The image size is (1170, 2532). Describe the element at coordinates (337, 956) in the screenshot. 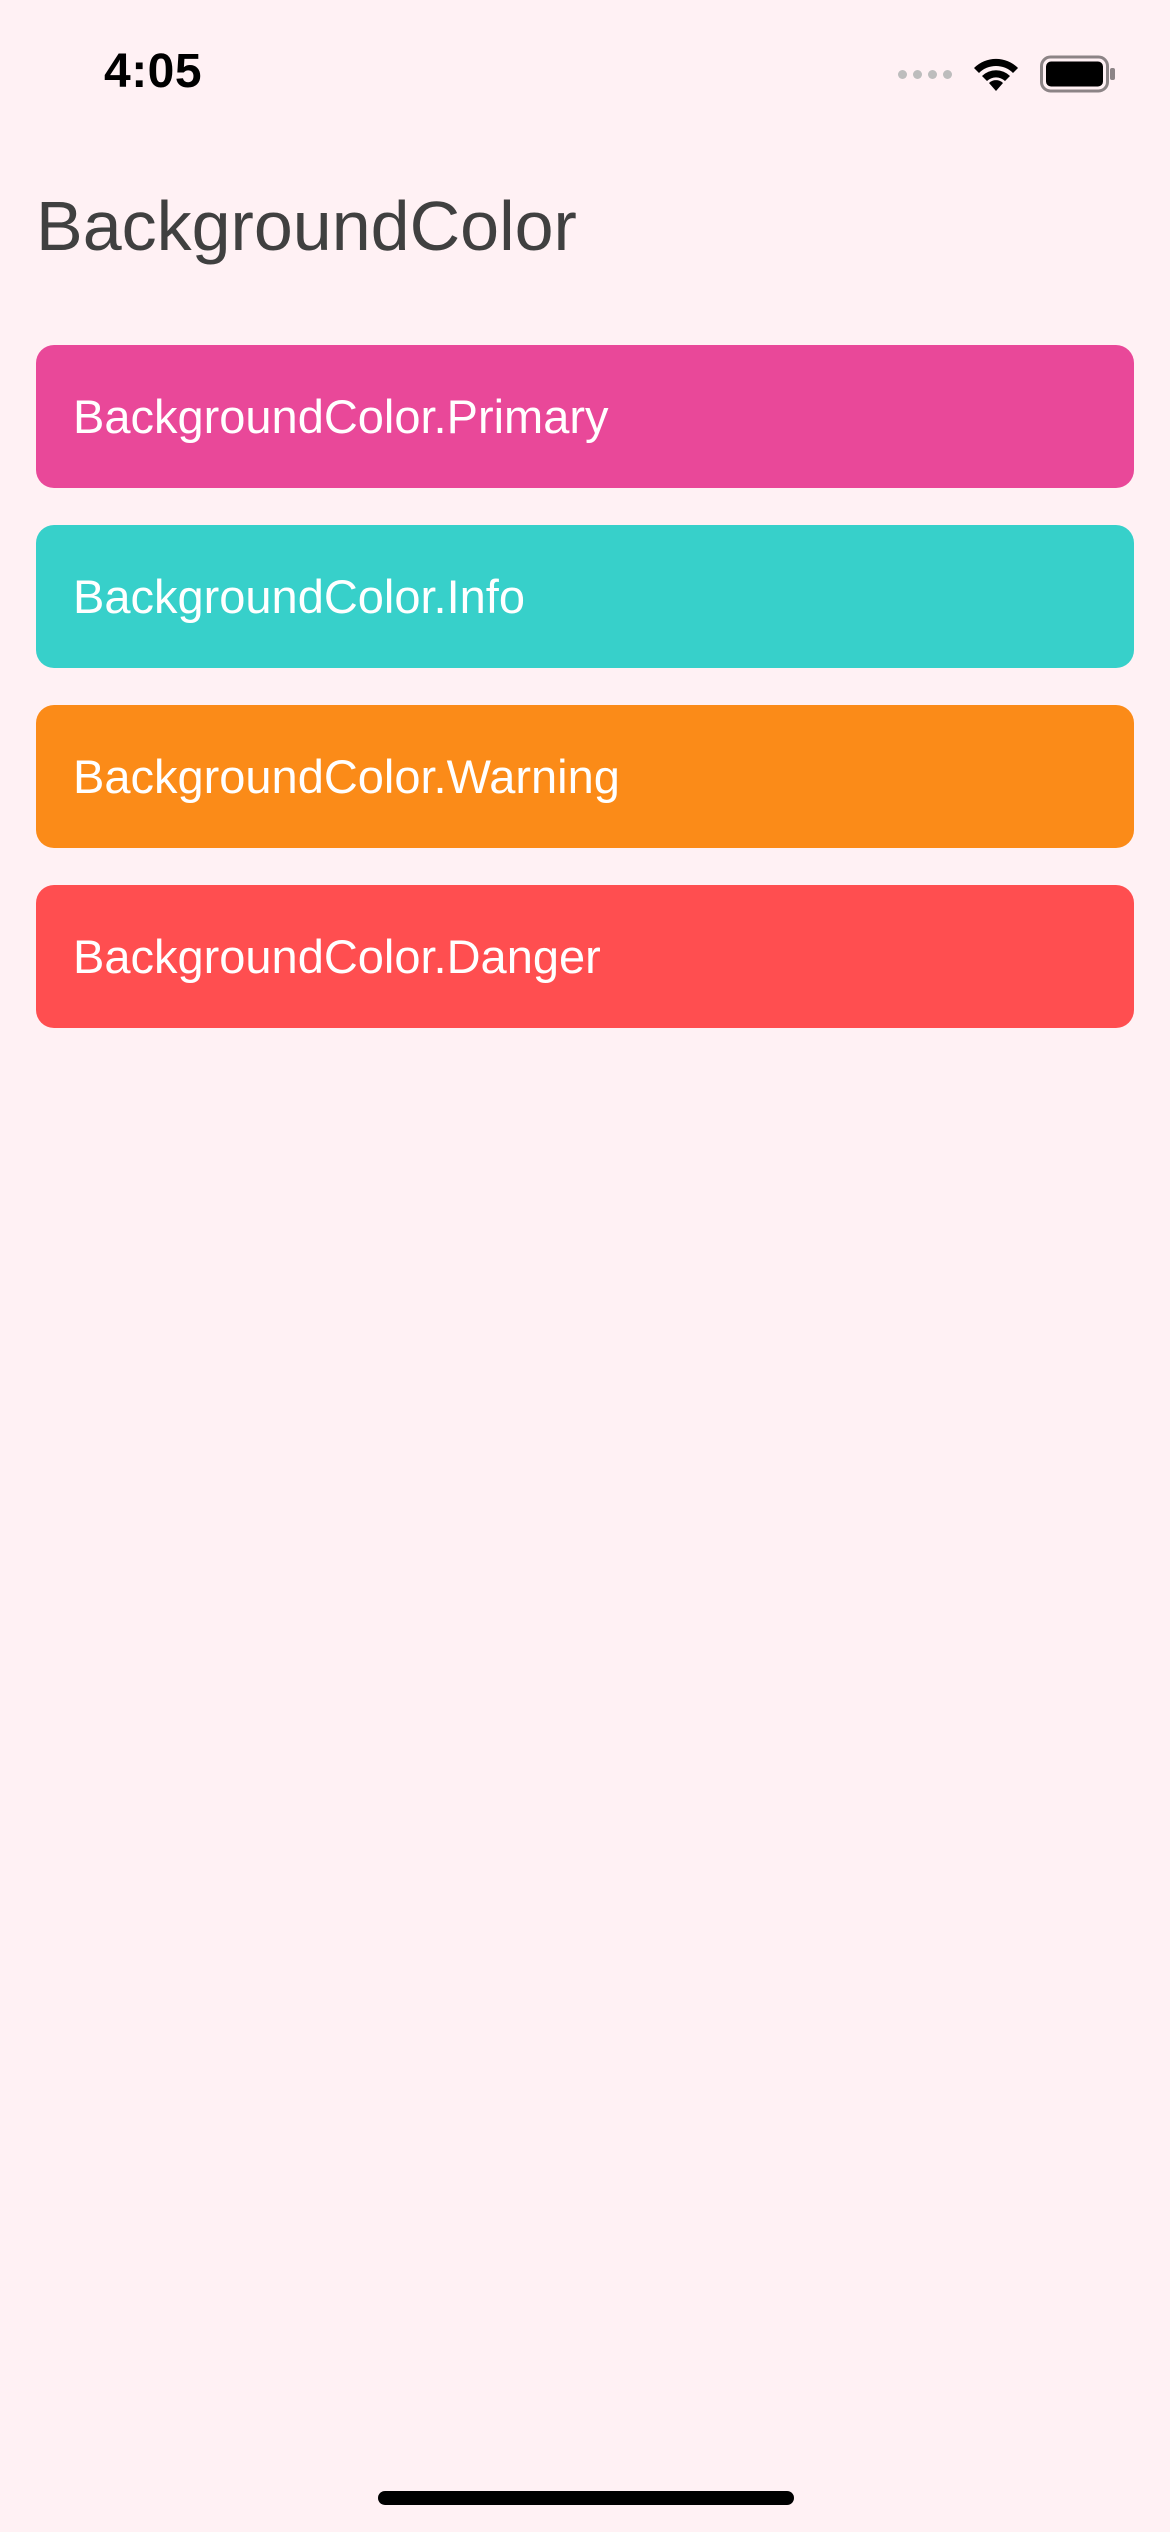

I see `danger-button-label: BackgroundColor.Danger` at that location.